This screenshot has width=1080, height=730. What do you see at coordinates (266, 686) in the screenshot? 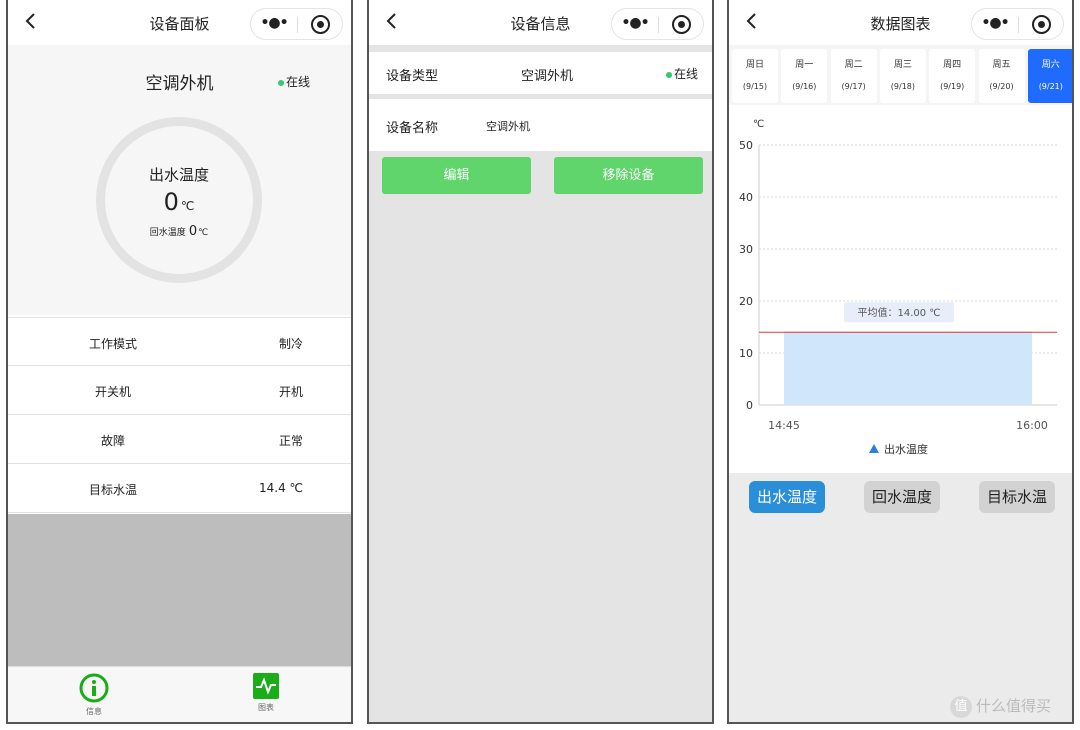
I see `chart-icon` at bounding box center [266, 686].